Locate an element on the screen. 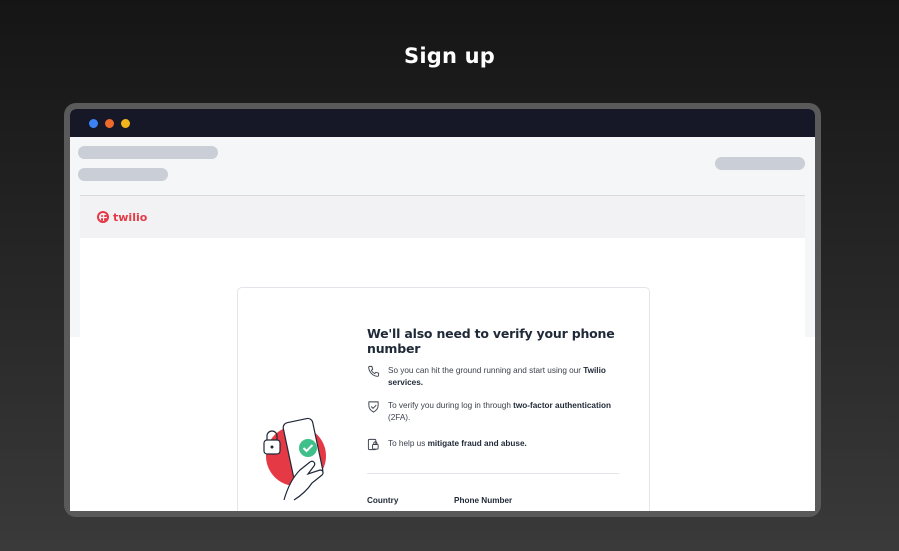 The height and width of the screenshot is (551, 899). window-dot-minimize is located at coordinates (109, 123).